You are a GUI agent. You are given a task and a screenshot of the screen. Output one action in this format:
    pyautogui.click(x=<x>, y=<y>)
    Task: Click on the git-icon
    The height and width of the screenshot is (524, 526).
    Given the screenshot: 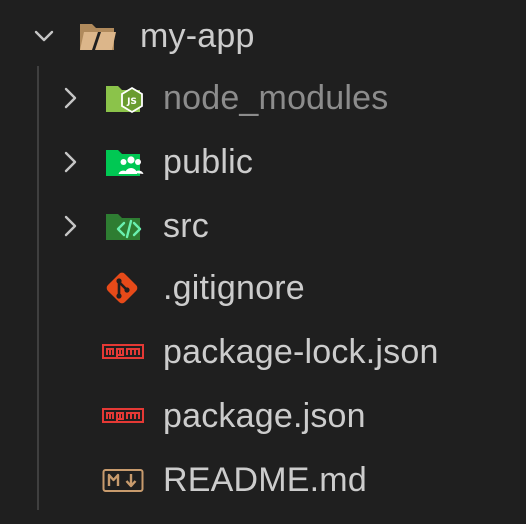 What is the action you would take?
    pyautogui.click(x=122, y=288)
    